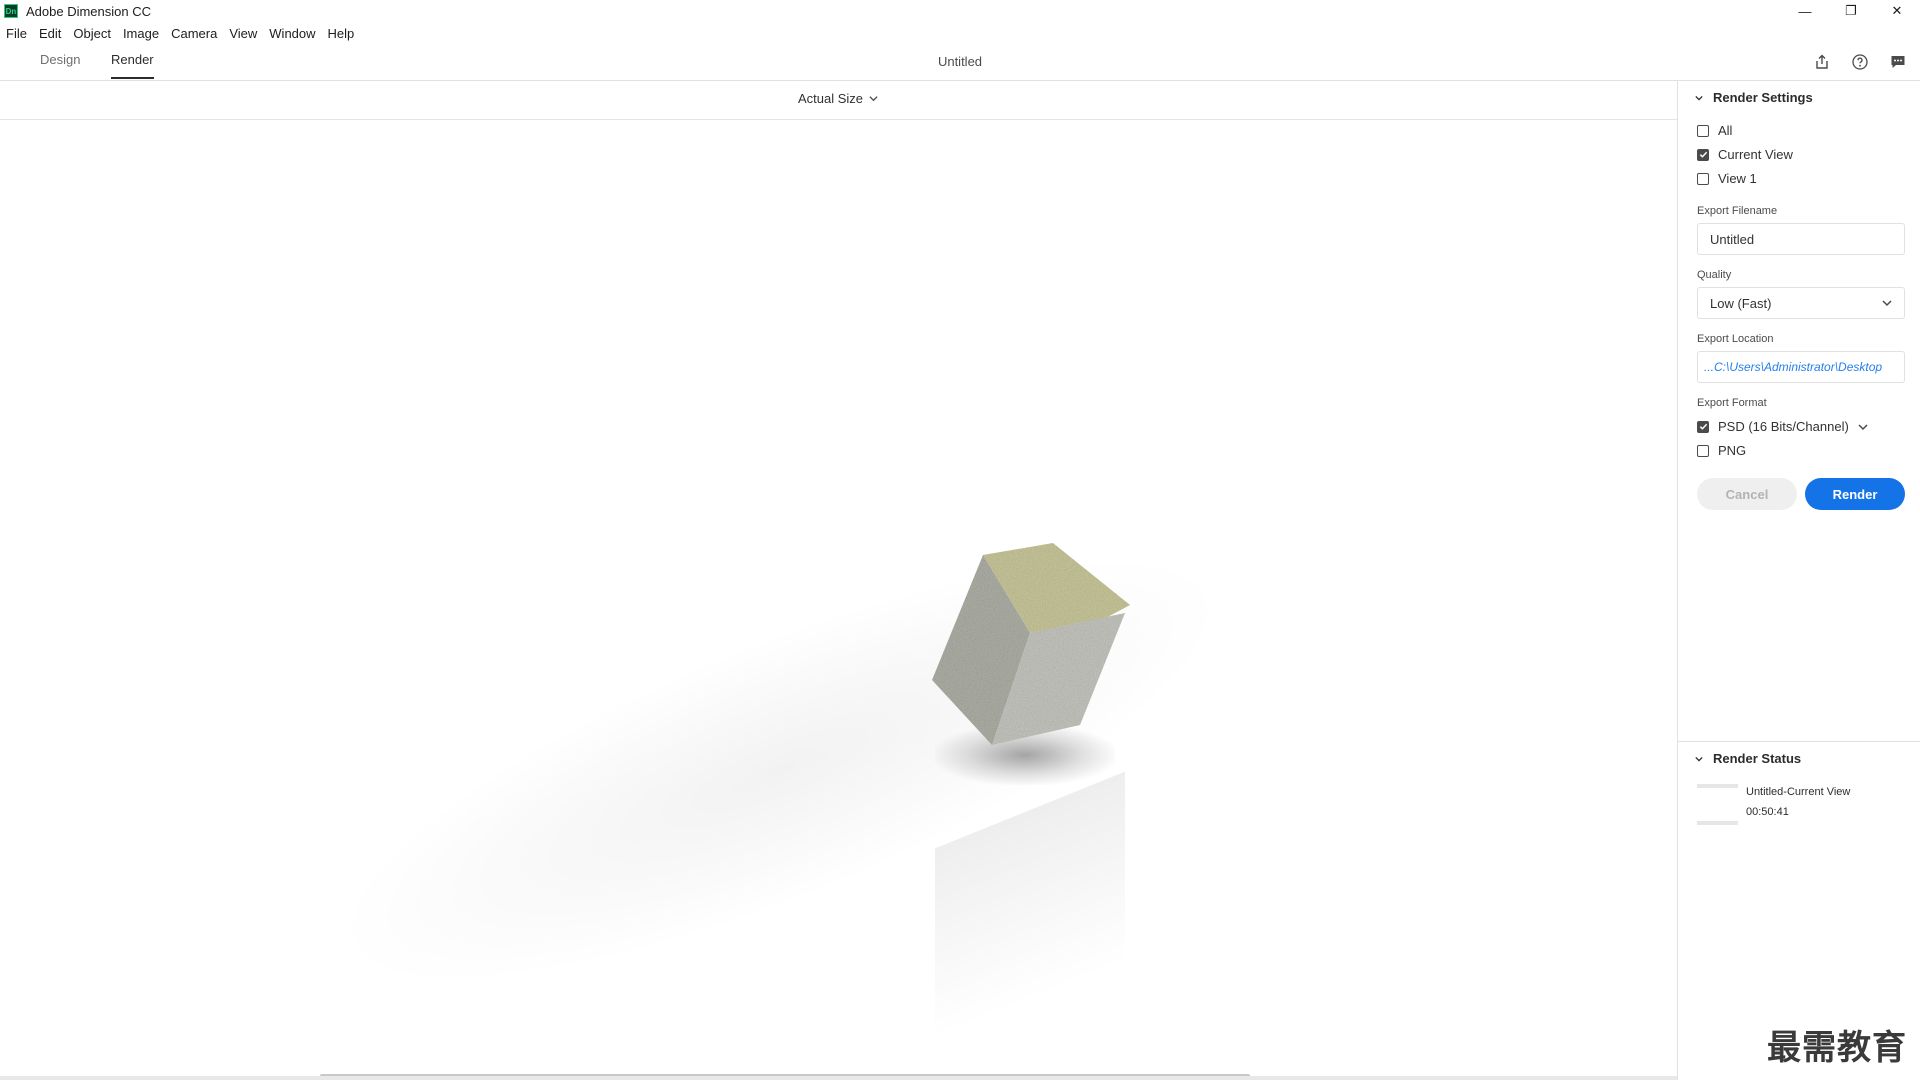  Describe the element at coordinates (89, 11) in the screenshot. I see `app-title: Adobe Dimension CC` at that location.